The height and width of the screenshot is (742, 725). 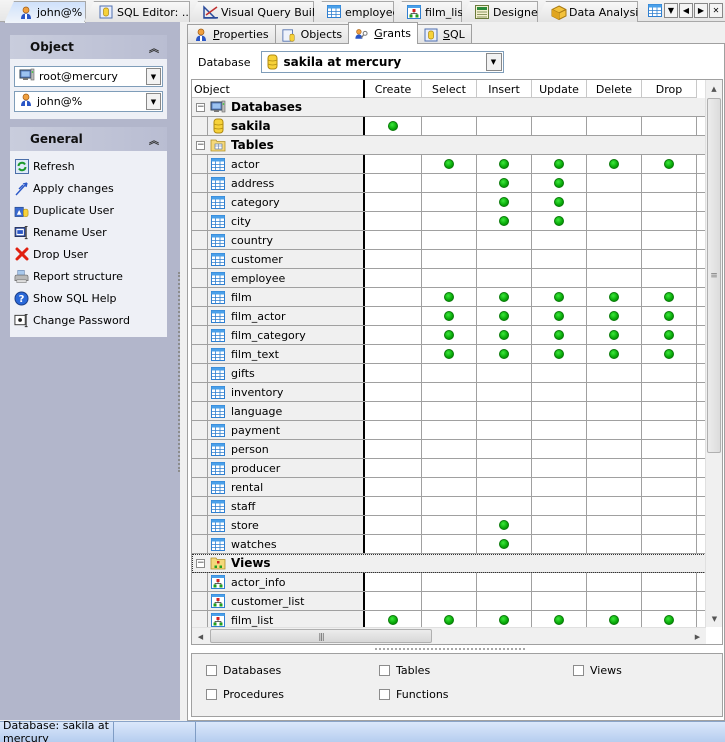 I want to click on dropdown-arrow-icon: ▼, so click(x=493, y=62).